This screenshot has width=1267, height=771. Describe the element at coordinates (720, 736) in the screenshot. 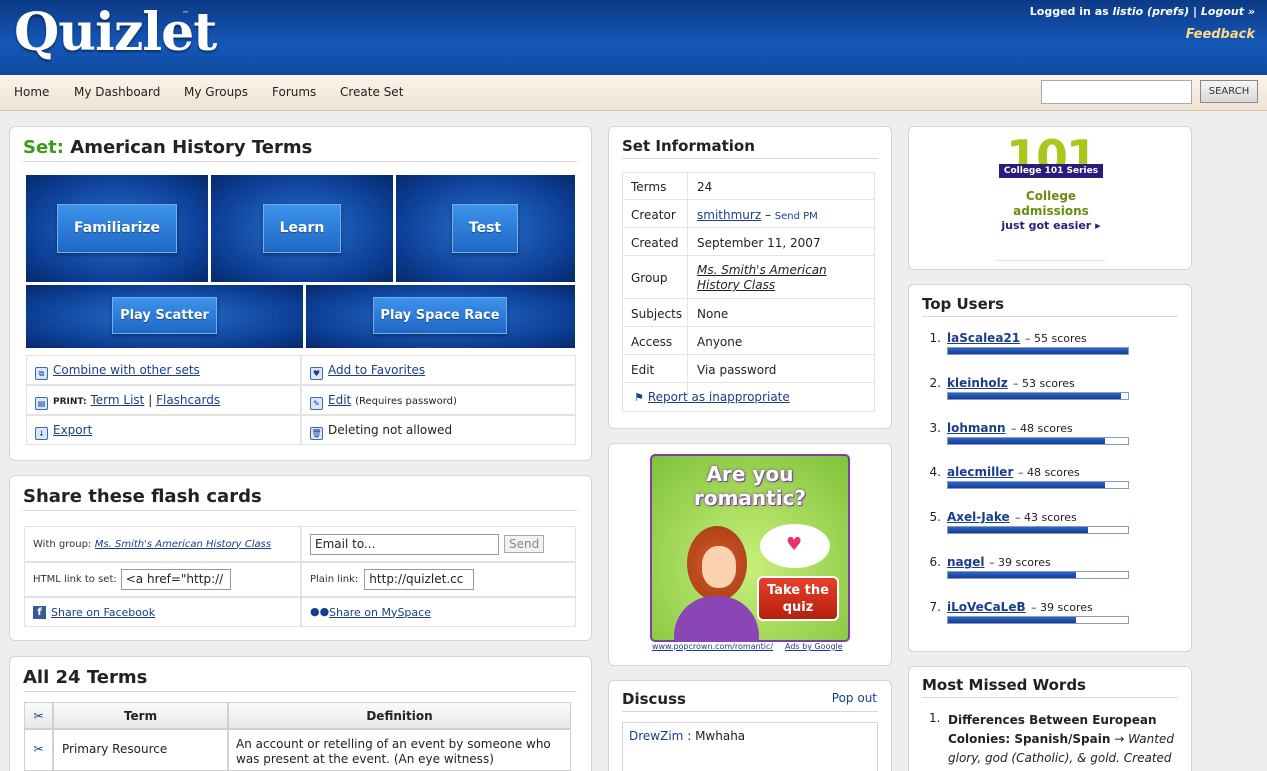

I see `discuss-message: Mwhaha` at that location.